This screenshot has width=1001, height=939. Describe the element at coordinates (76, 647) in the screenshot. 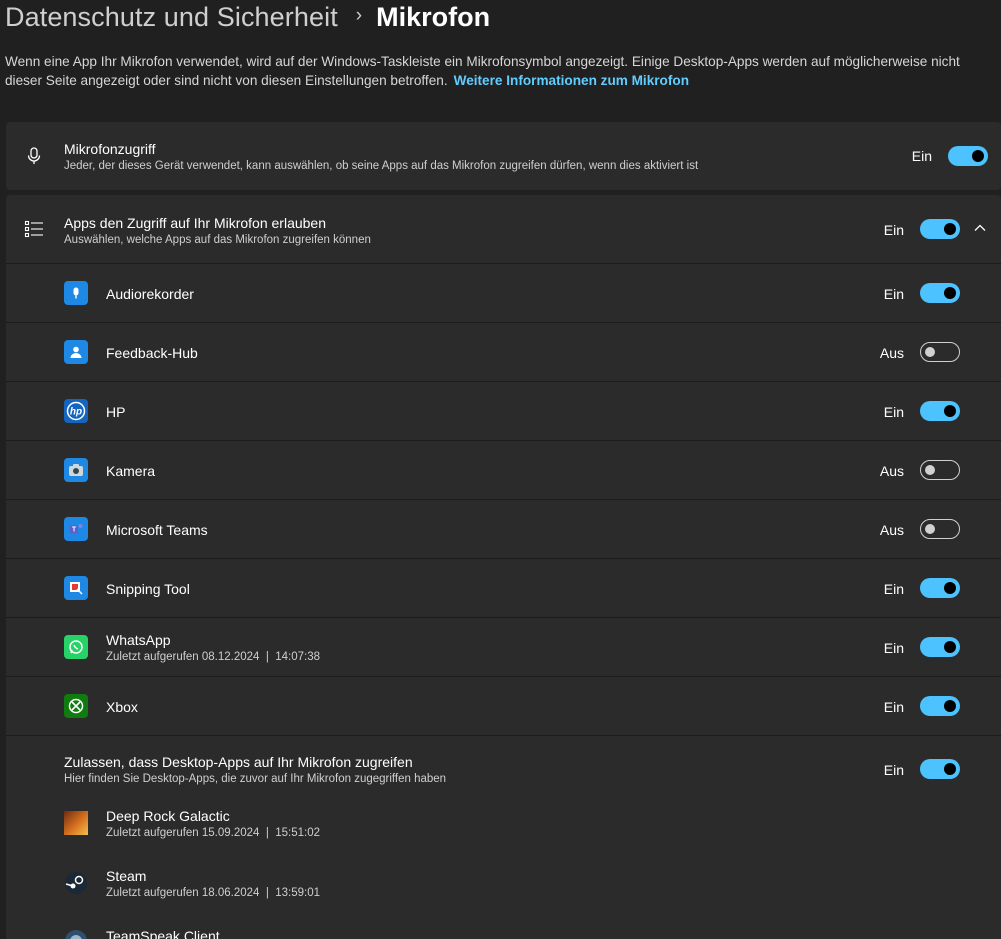

I see `whatsapp-icon` at that location.